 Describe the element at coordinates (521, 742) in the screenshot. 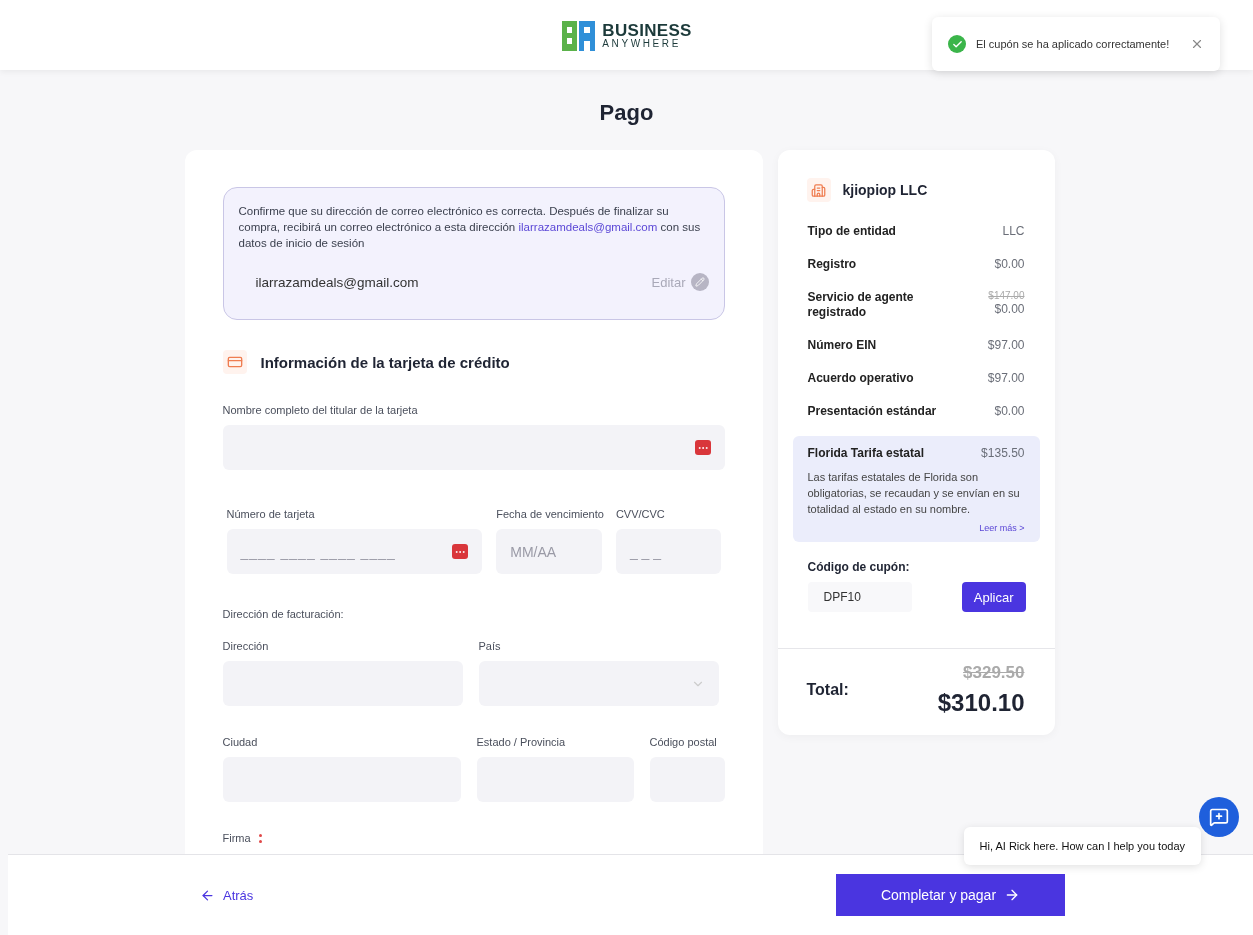

I see `field-label: Estado / Provincia` at that location.